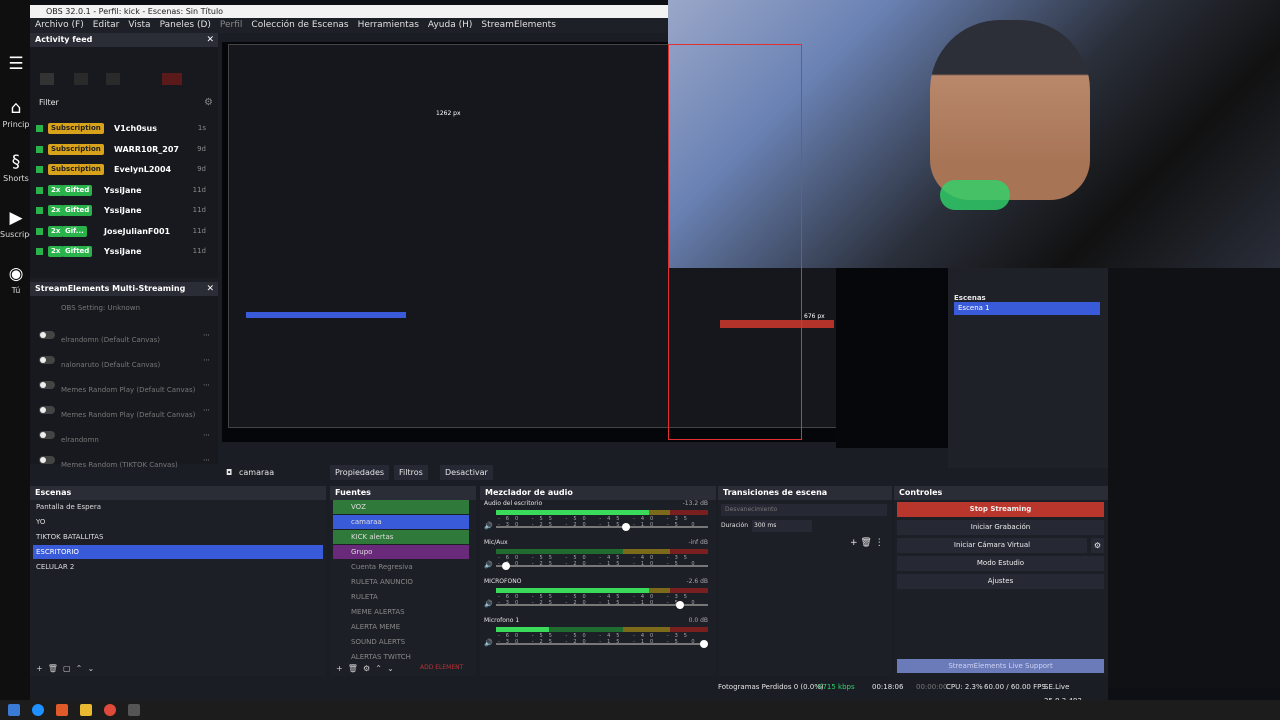  I want to click on source-item: KICK alertas, so click(401, 537).